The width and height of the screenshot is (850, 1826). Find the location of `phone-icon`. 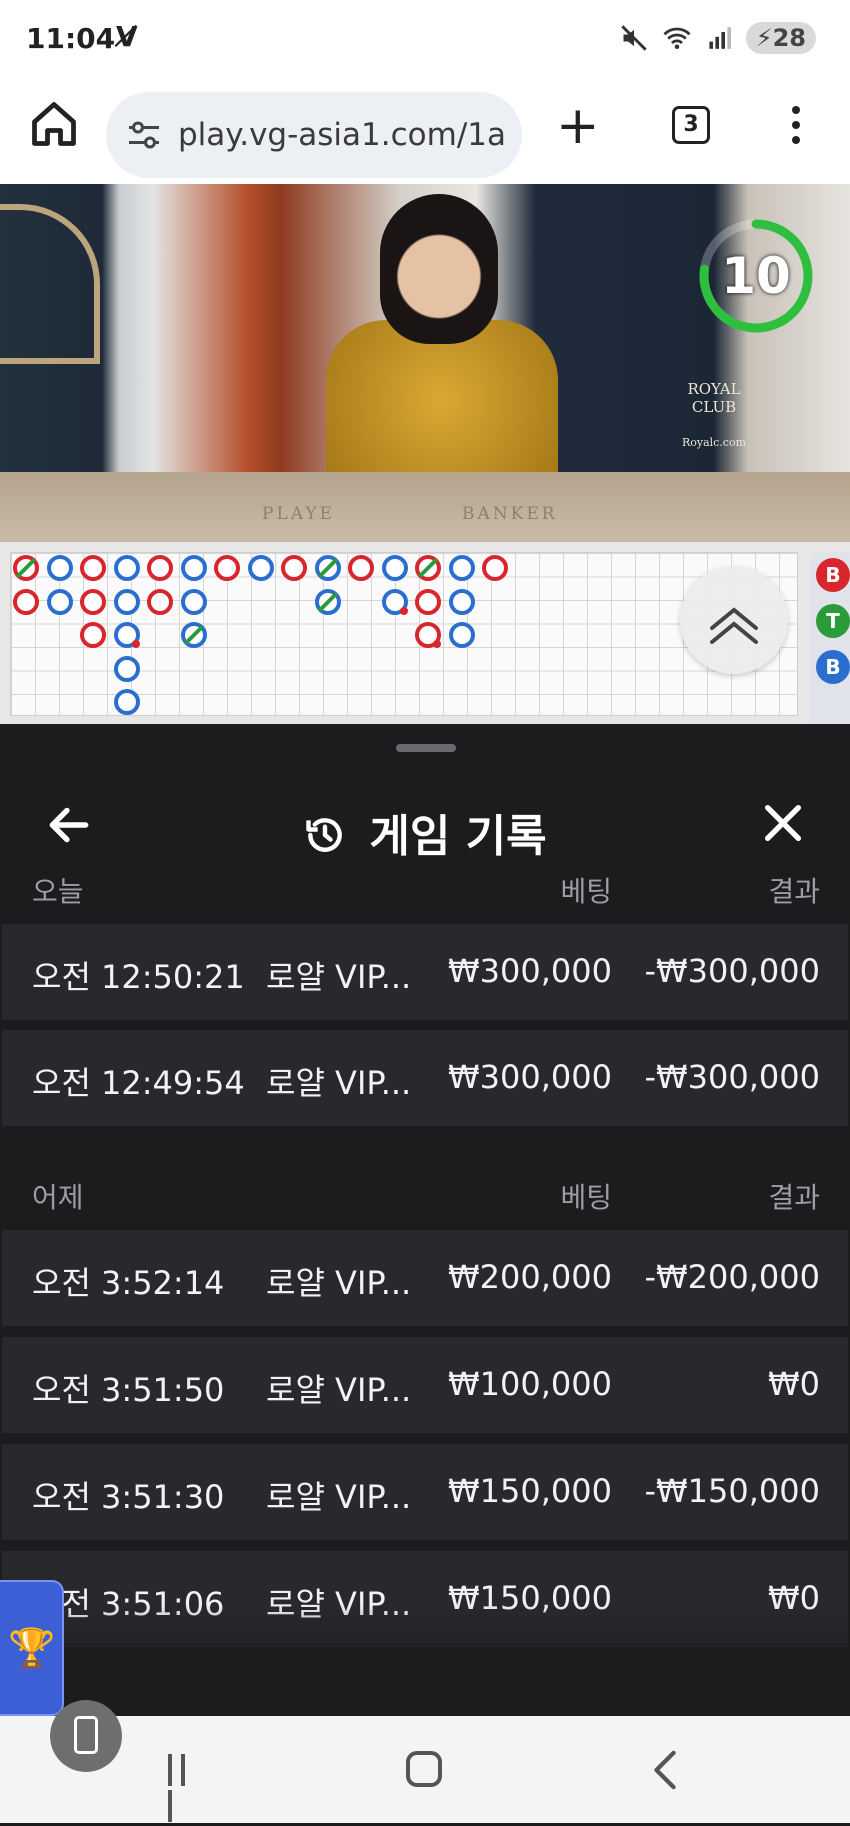

phone-icon is located at coordinates (86, 1735).